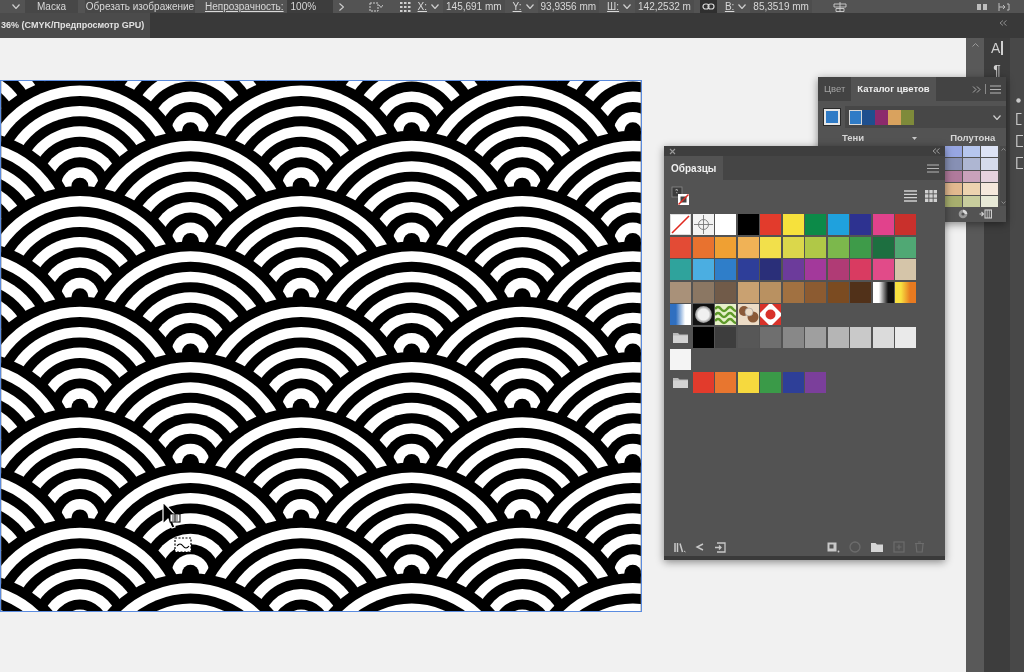 Image resolution: width=1024 pixels, height=672 pixels. Describe the element at coordinates (708, 6) in the screenshot. I see `link-icon` at that location.